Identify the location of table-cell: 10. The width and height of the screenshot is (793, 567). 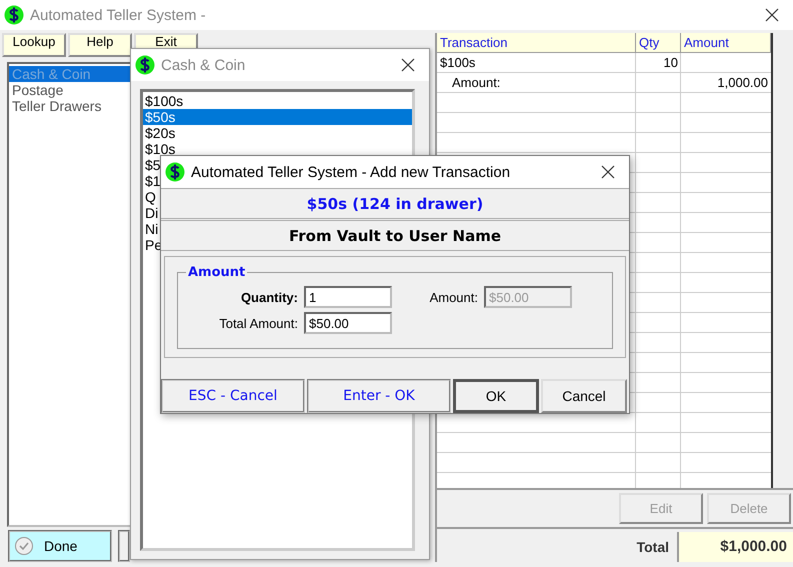
(671, 62).